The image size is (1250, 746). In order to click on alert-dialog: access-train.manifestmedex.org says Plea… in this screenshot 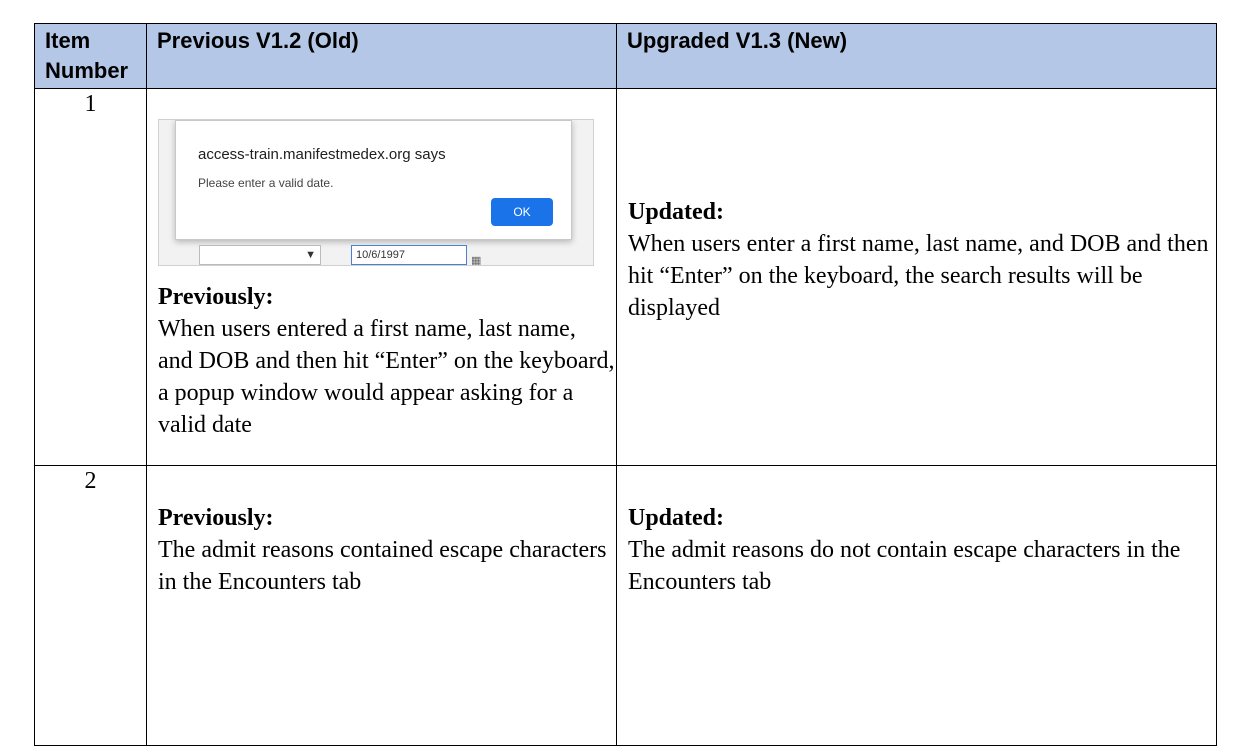, I will do `click(373, 180)`.